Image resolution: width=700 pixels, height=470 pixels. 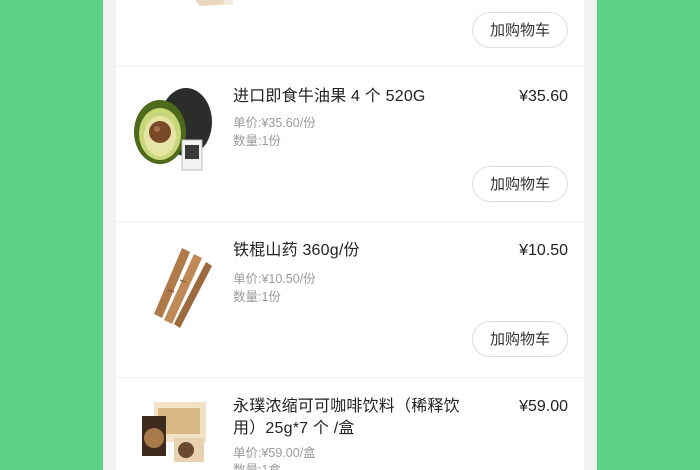 I want to click on item-title-2: 铁棍山药 360g/份, so click(x=296, y=250).